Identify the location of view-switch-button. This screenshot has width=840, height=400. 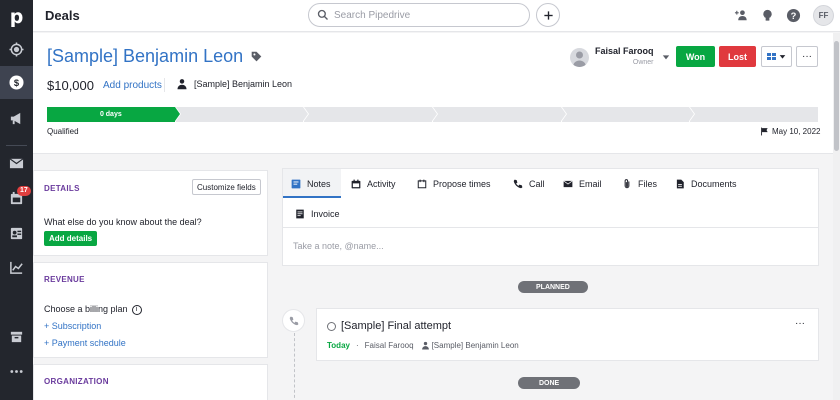
(776, 56).